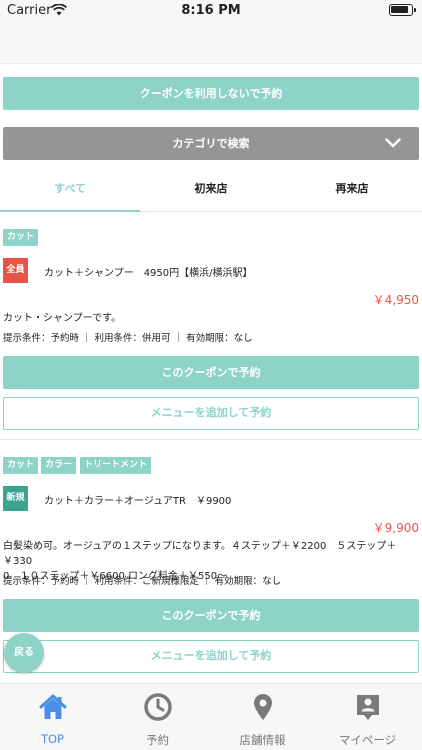 The width and height of the screenshot is (422, 750). What do you see at coordinates (62, 318) in the screenshot?
I see `coupon-description-line: カット・シャンプーです。` at bounding box center [62, 318].